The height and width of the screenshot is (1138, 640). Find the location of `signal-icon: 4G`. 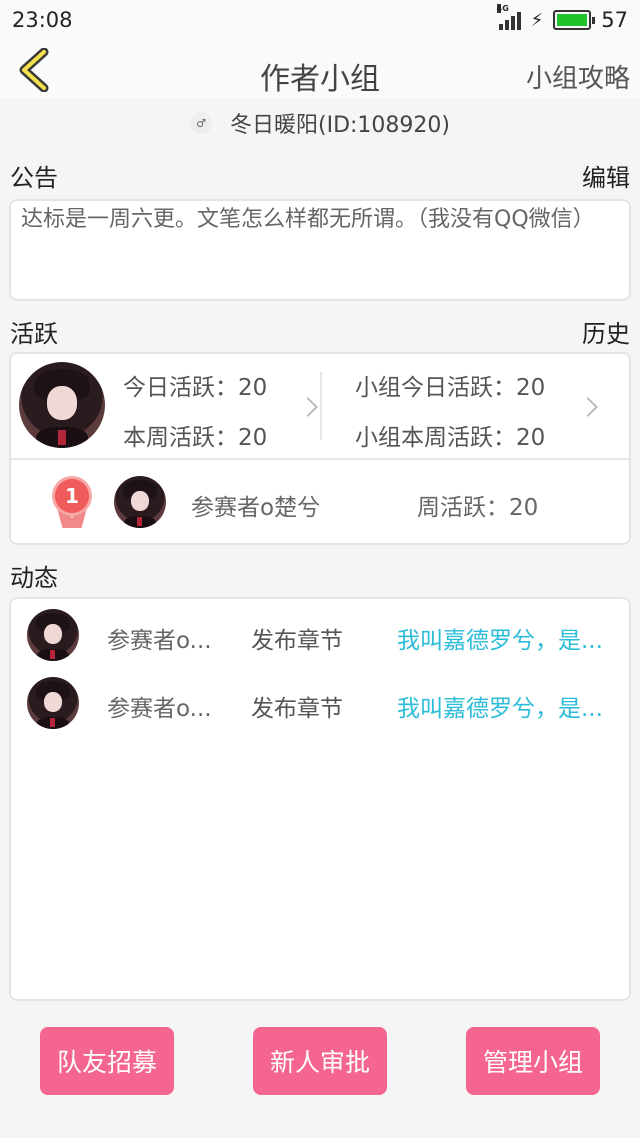

signal-icon: 4G is located at coordinates (508, 17).